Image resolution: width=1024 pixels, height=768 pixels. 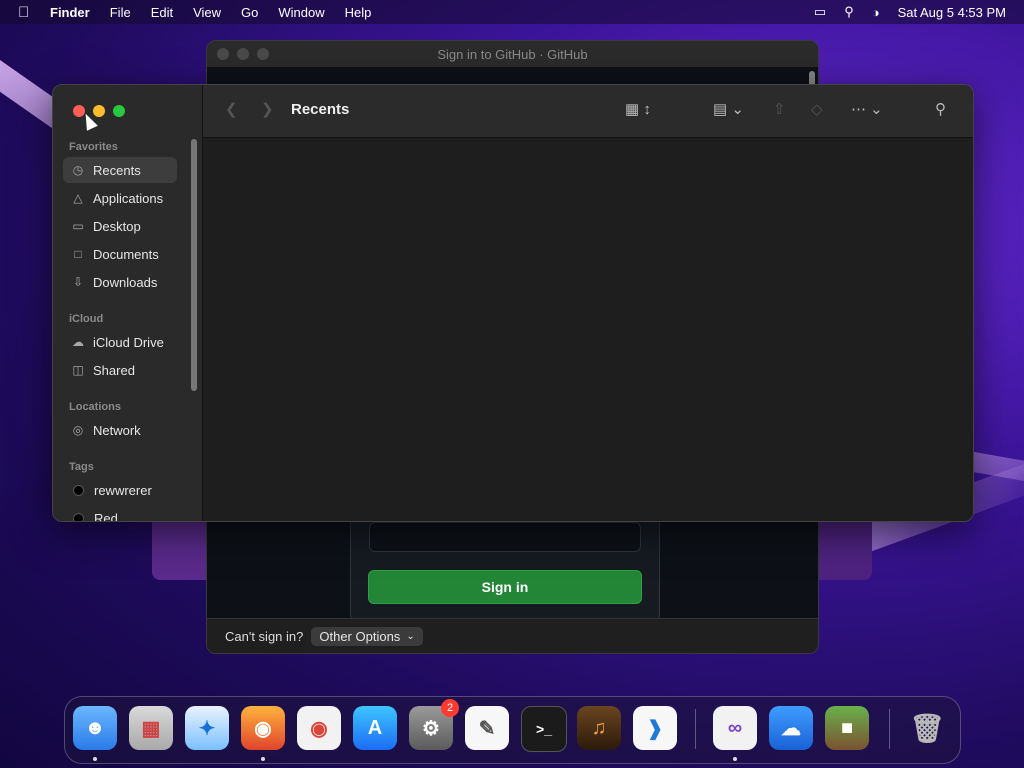 What do you see at coordinates (940, 109) in the screenshot?
I see `search-icon: ⚲` at bounding box center [940, 109].